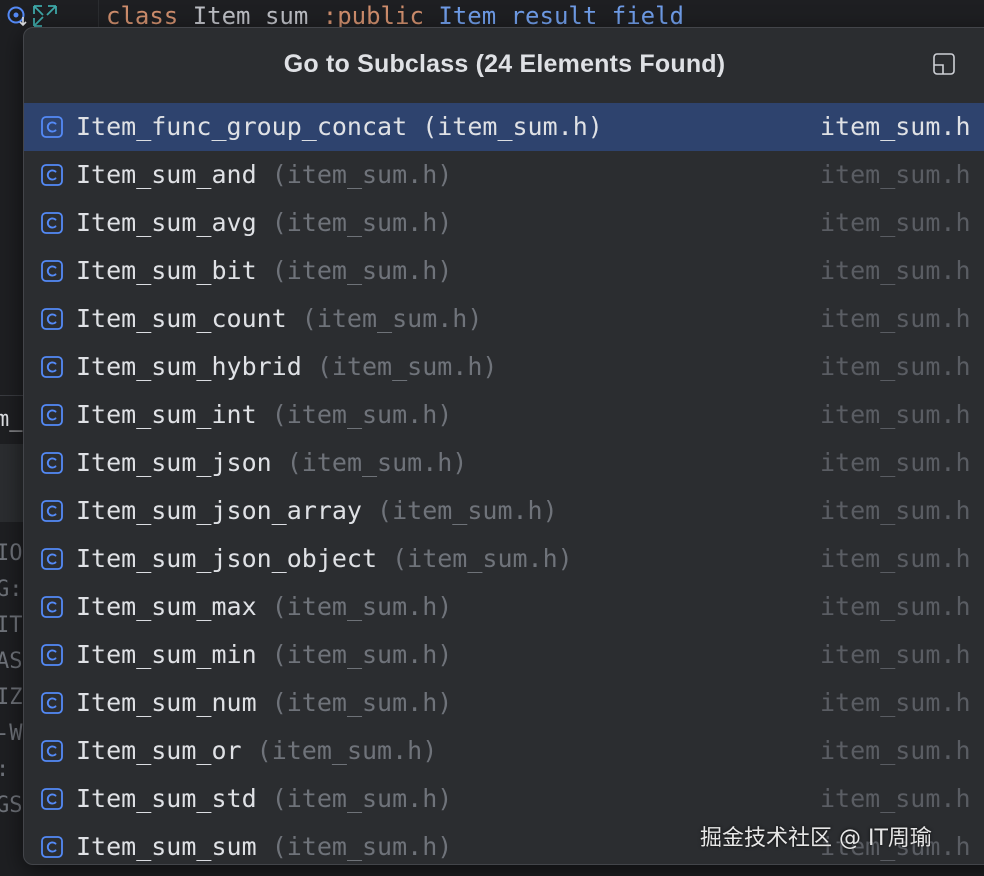 The height and width of the screenshot is (876, 984). What do you see at coordinates (98, 14) in the screenshot?
I see `gutter-divider` at bounding box center [98, 14].